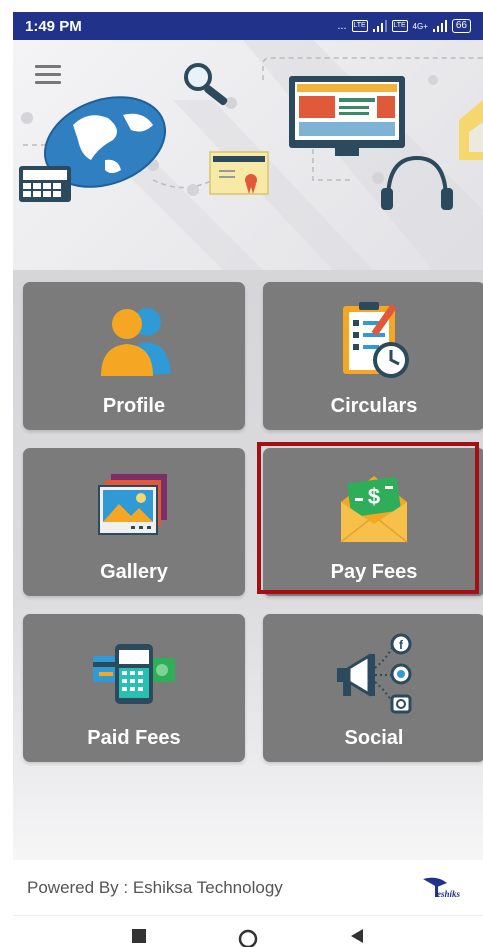 This screenshot has width=483, height=947. Describe the element at coordinates (134, 738) in the screenshot. I see `tile-label: Paid Fees` at that location.